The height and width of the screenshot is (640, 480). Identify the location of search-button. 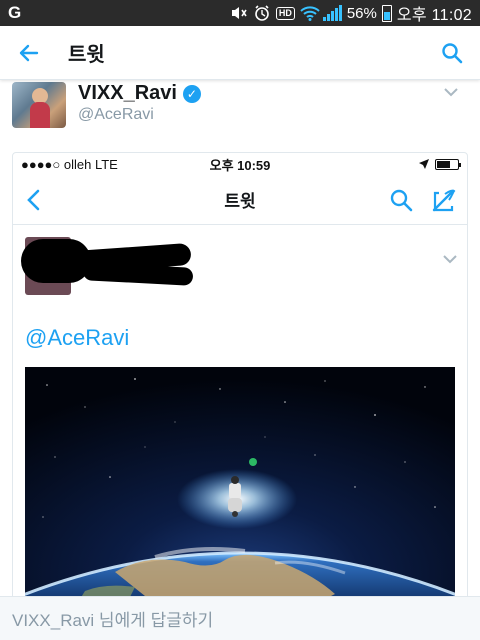
(452, 53).